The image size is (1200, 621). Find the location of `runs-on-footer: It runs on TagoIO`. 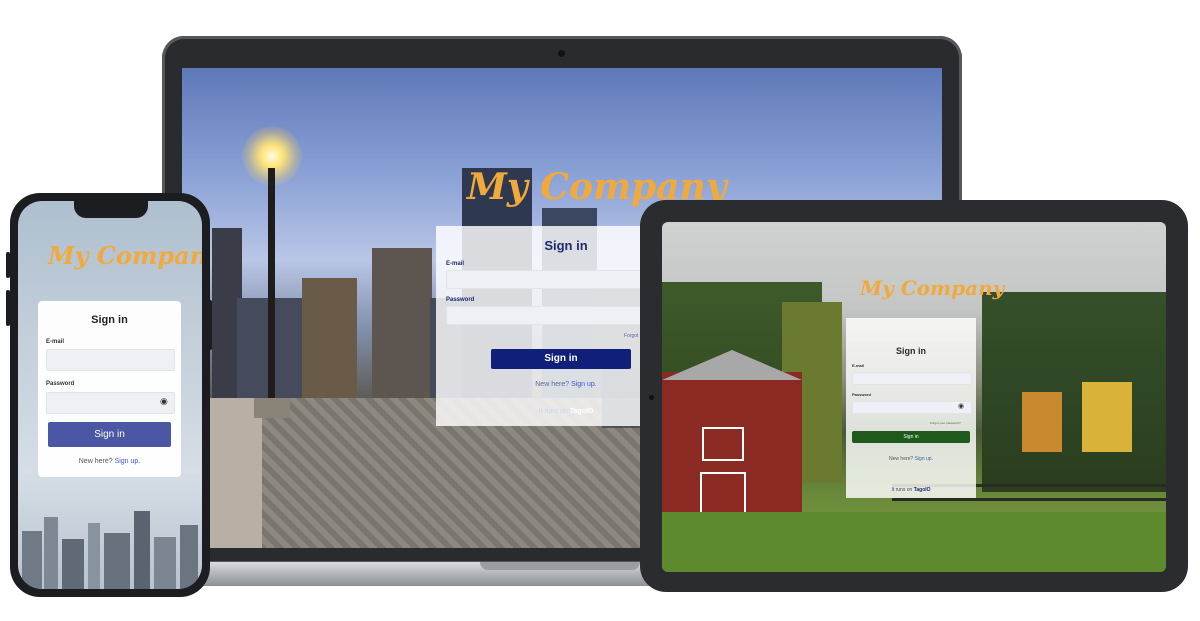

runs-on-footer: It runs on TagoIO is located at coordinates (911, 490).